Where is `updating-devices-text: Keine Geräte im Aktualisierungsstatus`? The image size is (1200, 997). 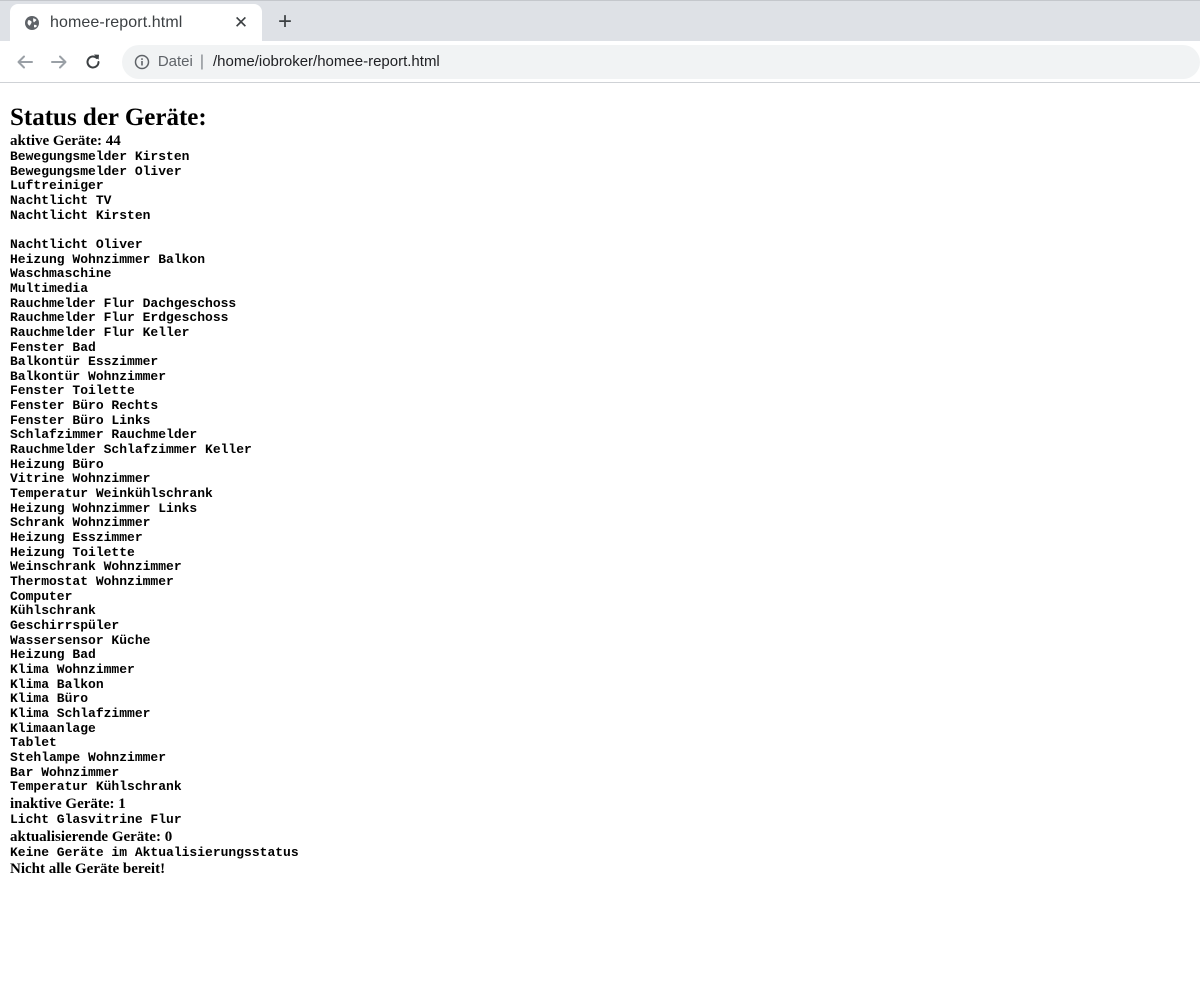
updating-devices-text: Keine Geräte im Aktualisierungsstatus is located at coordinates (154, 852).